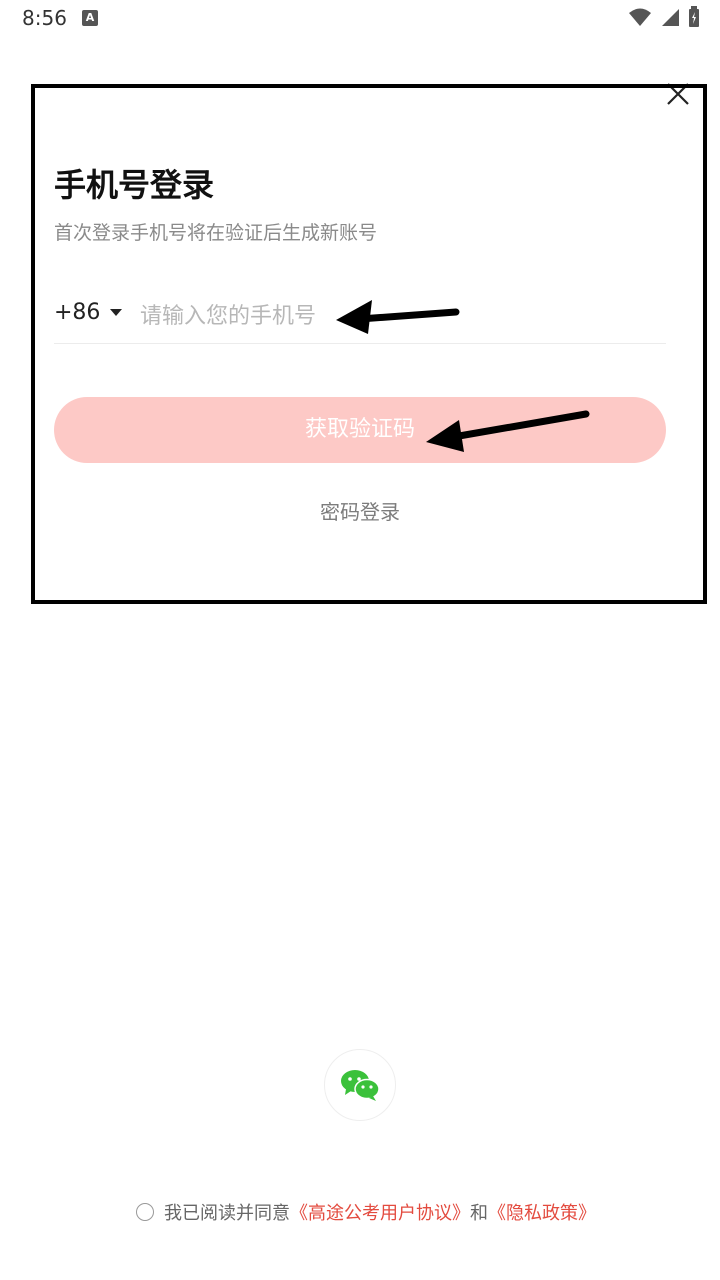 The width and height of the screenshot is (720, 1280). Describe the element at coordinates (77, 312) in the screenshot. I see `country-code-label: +86` at that location.